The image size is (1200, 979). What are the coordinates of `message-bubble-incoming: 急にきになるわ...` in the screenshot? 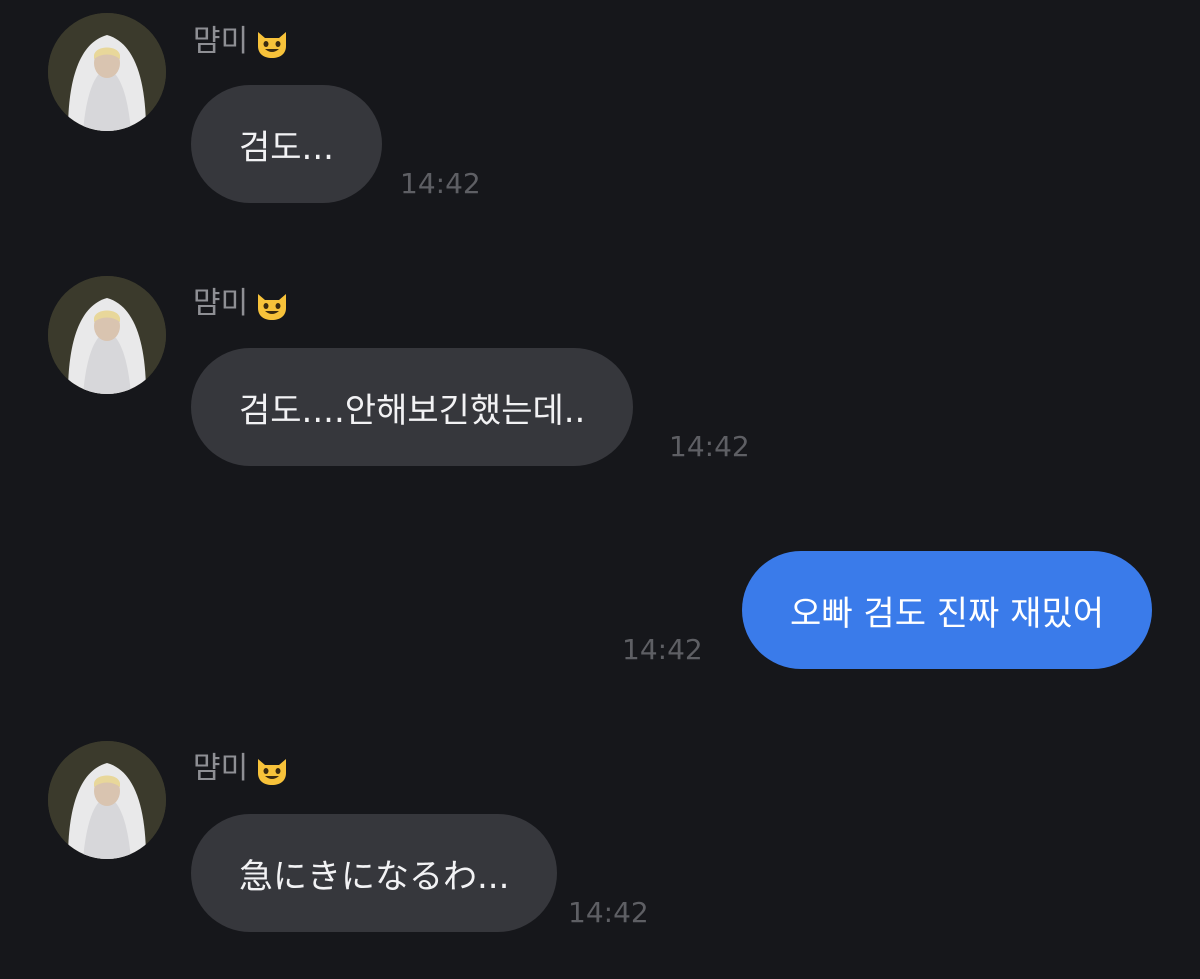 It's located at (374, 873).